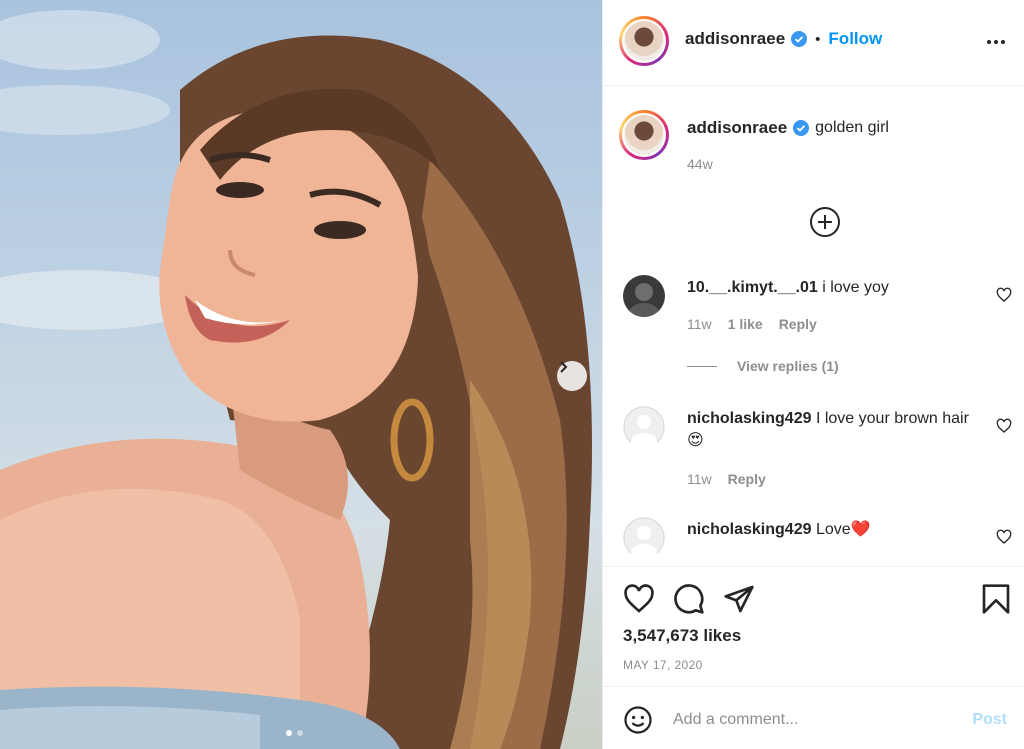  I want to click on author-username: addisonraee, so click(735, 39).